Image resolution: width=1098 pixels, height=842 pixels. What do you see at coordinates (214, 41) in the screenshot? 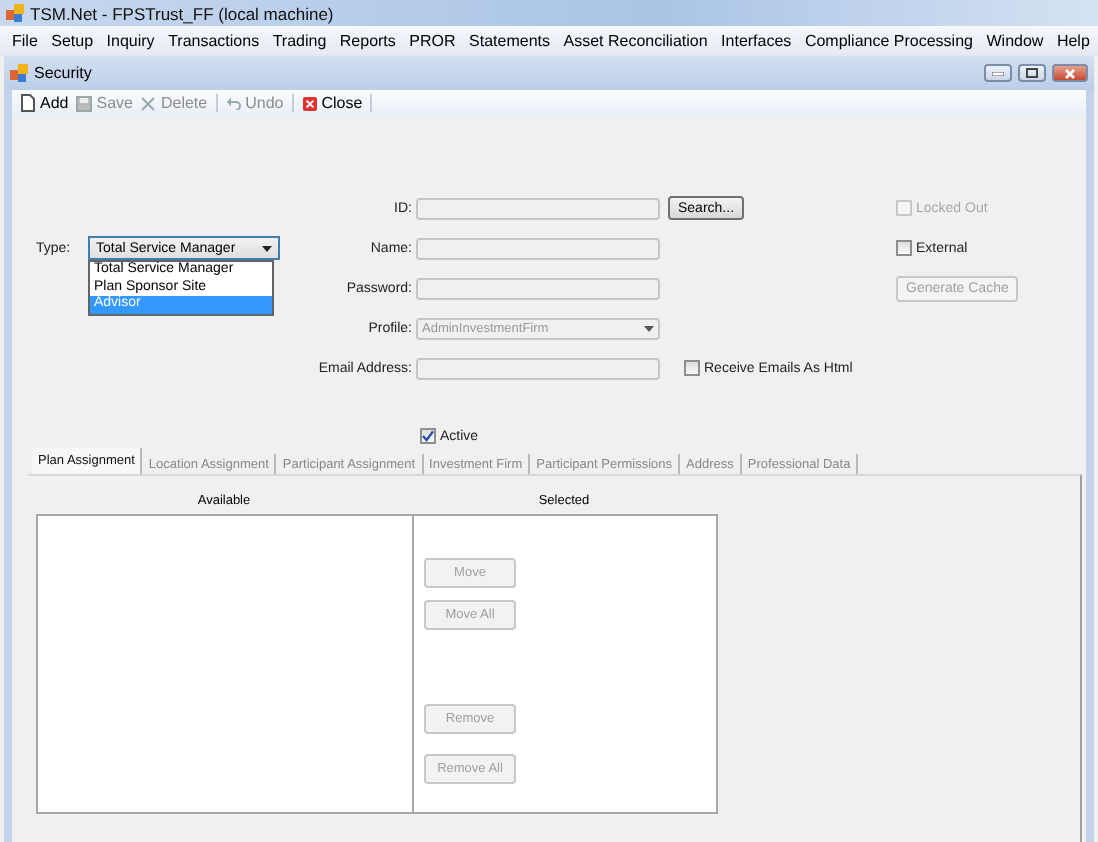
I see `menu-item: Transactions` at bounding box center [214, 41].